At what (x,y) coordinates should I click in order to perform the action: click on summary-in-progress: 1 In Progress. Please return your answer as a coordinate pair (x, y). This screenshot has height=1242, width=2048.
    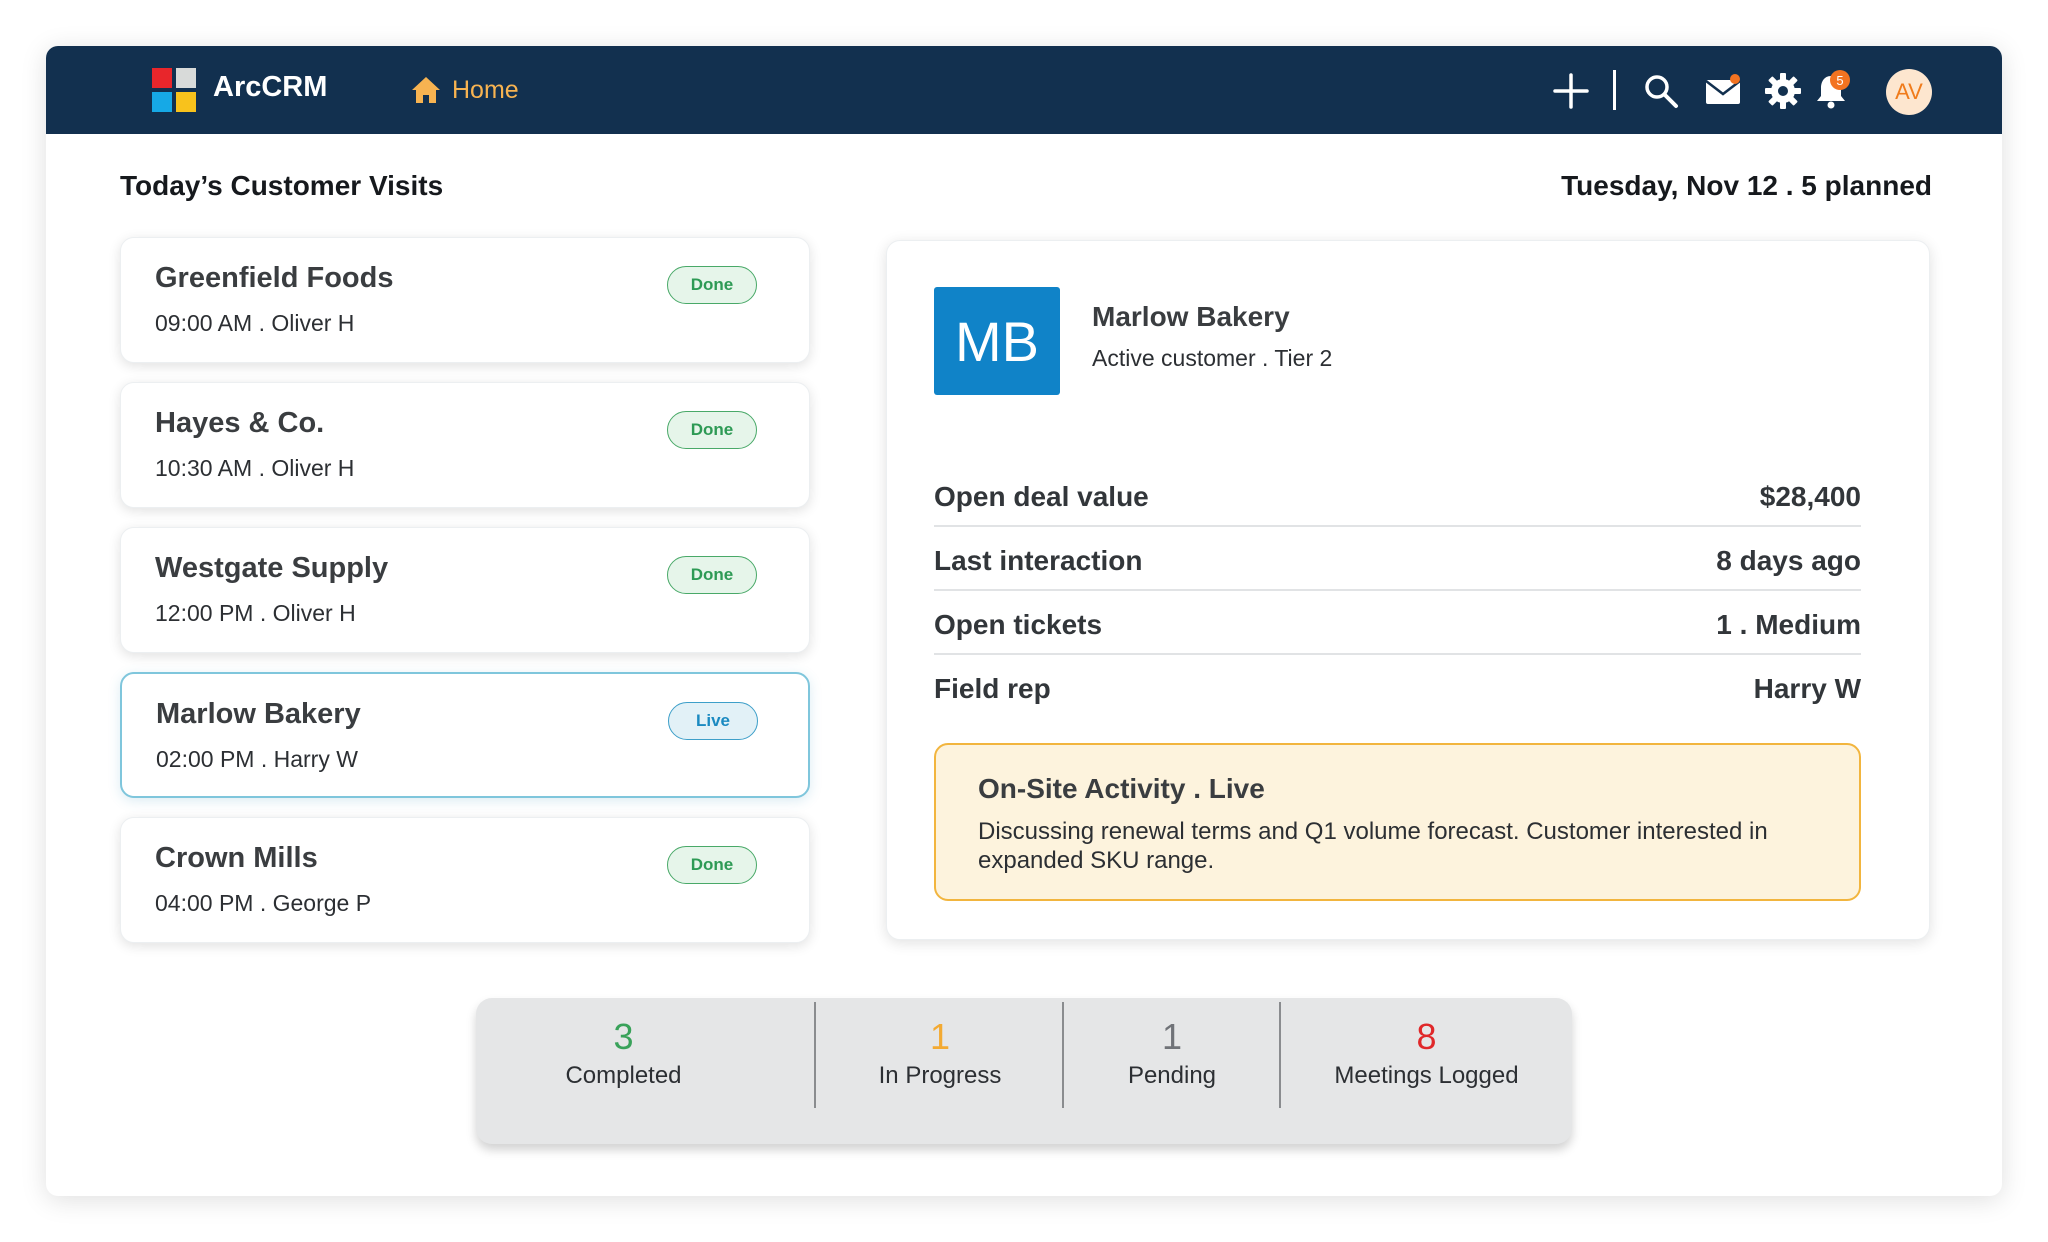
    Looking at the image, I should click on (940, 1071).